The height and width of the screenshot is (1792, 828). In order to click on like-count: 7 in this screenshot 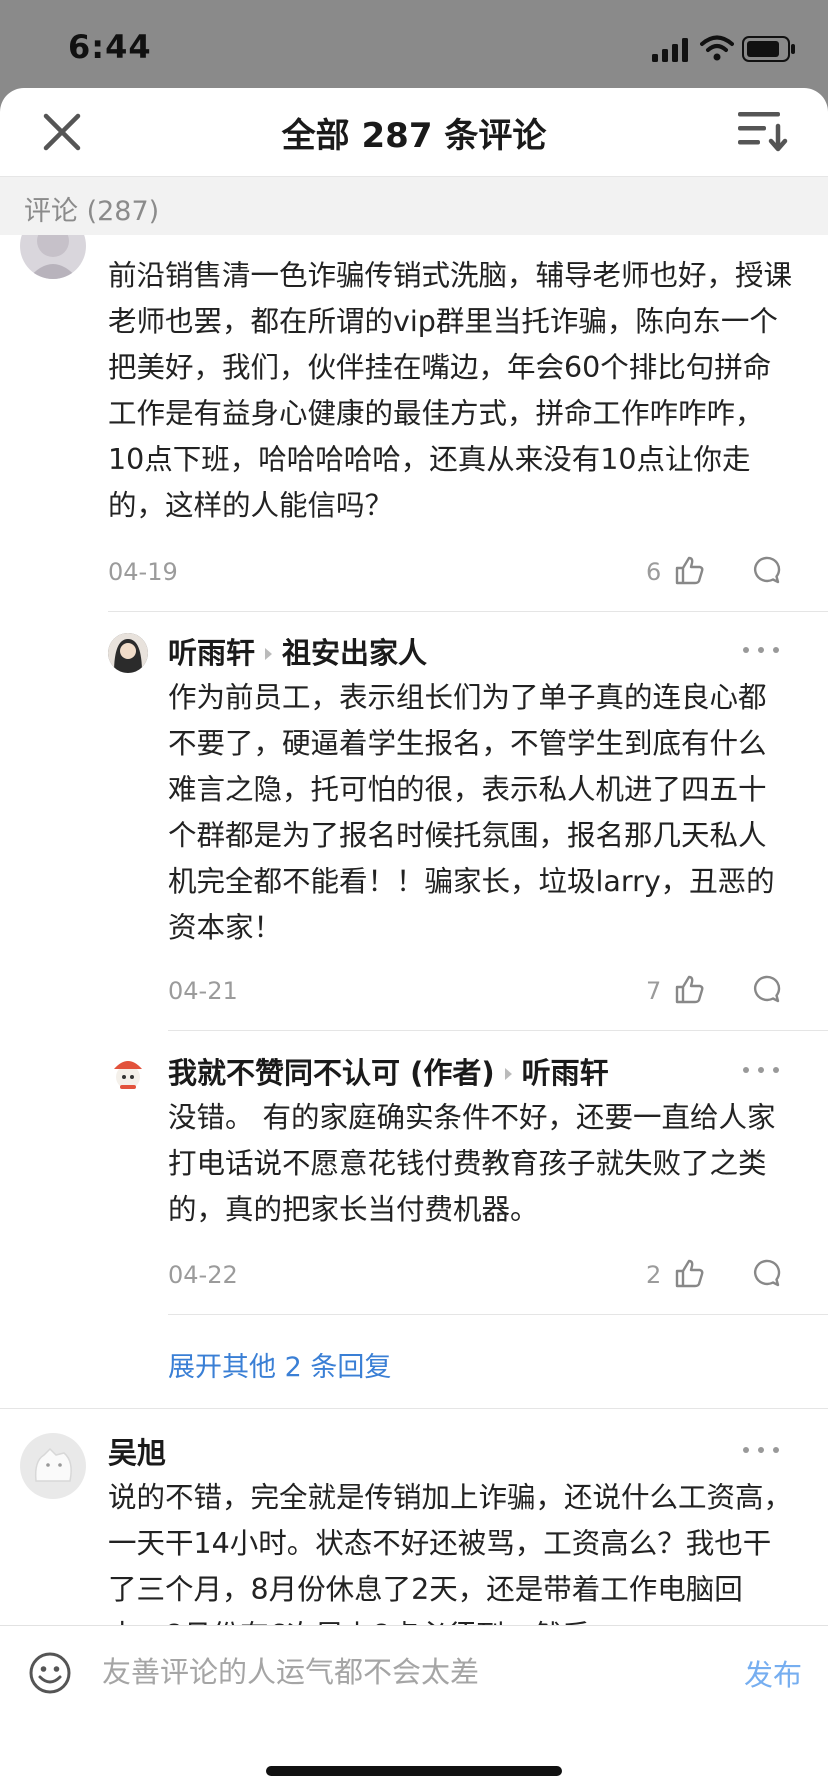, I will do `click(654, 991)`.